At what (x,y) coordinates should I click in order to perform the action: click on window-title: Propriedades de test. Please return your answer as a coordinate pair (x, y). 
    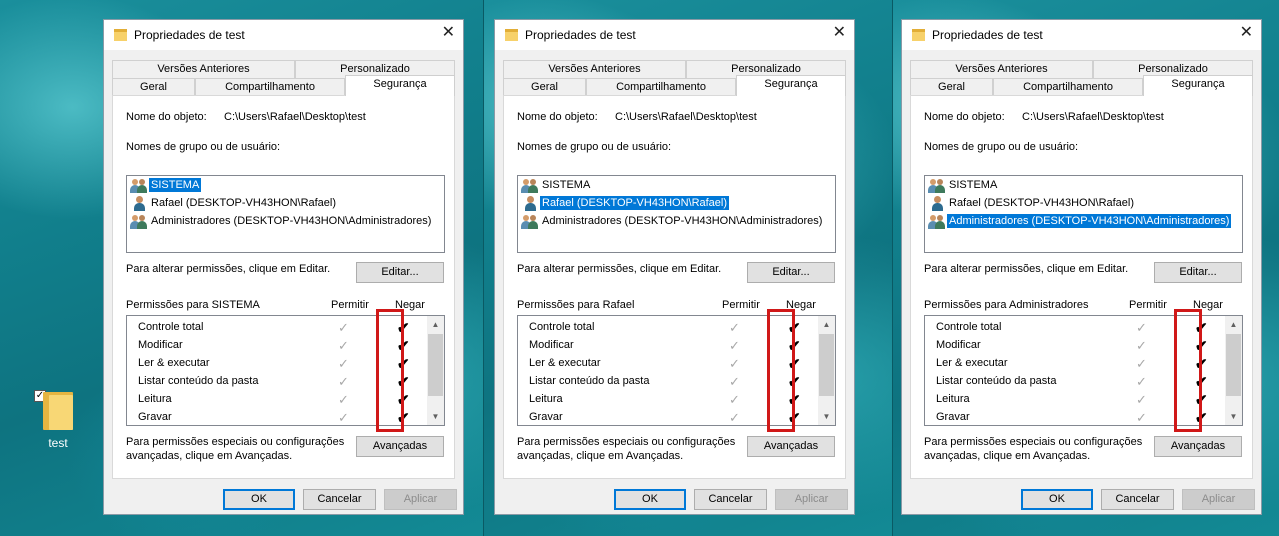
    Looking at the image, I should click on (580, 35).